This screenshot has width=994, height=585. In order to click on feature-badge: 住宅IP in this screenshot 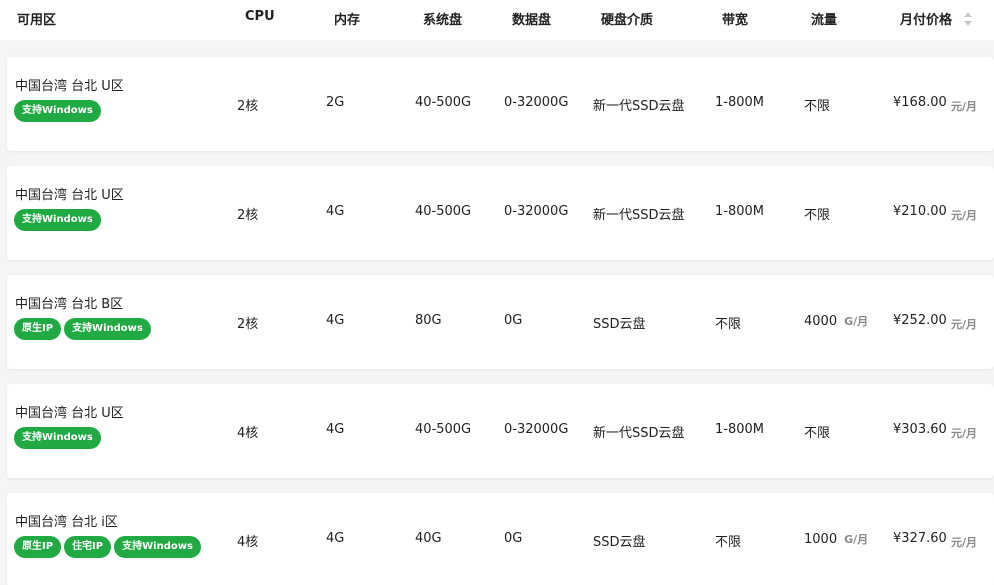, I will do `click(88, 547)`.